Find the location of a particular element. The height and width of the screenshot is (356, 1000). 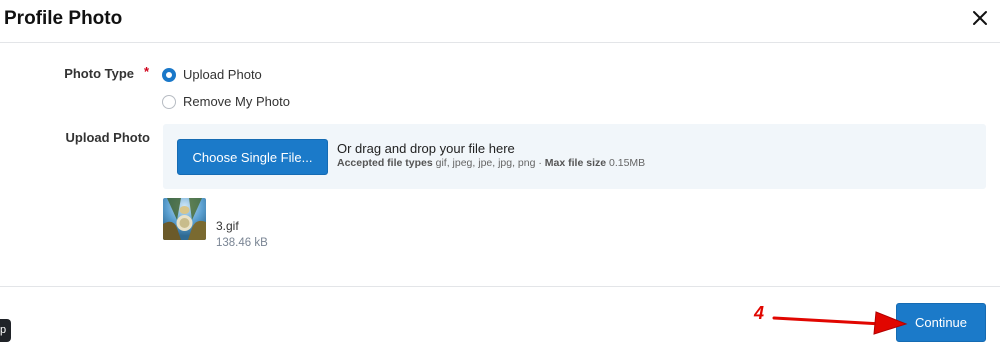

close-icon is located at coordinates (980, 18).